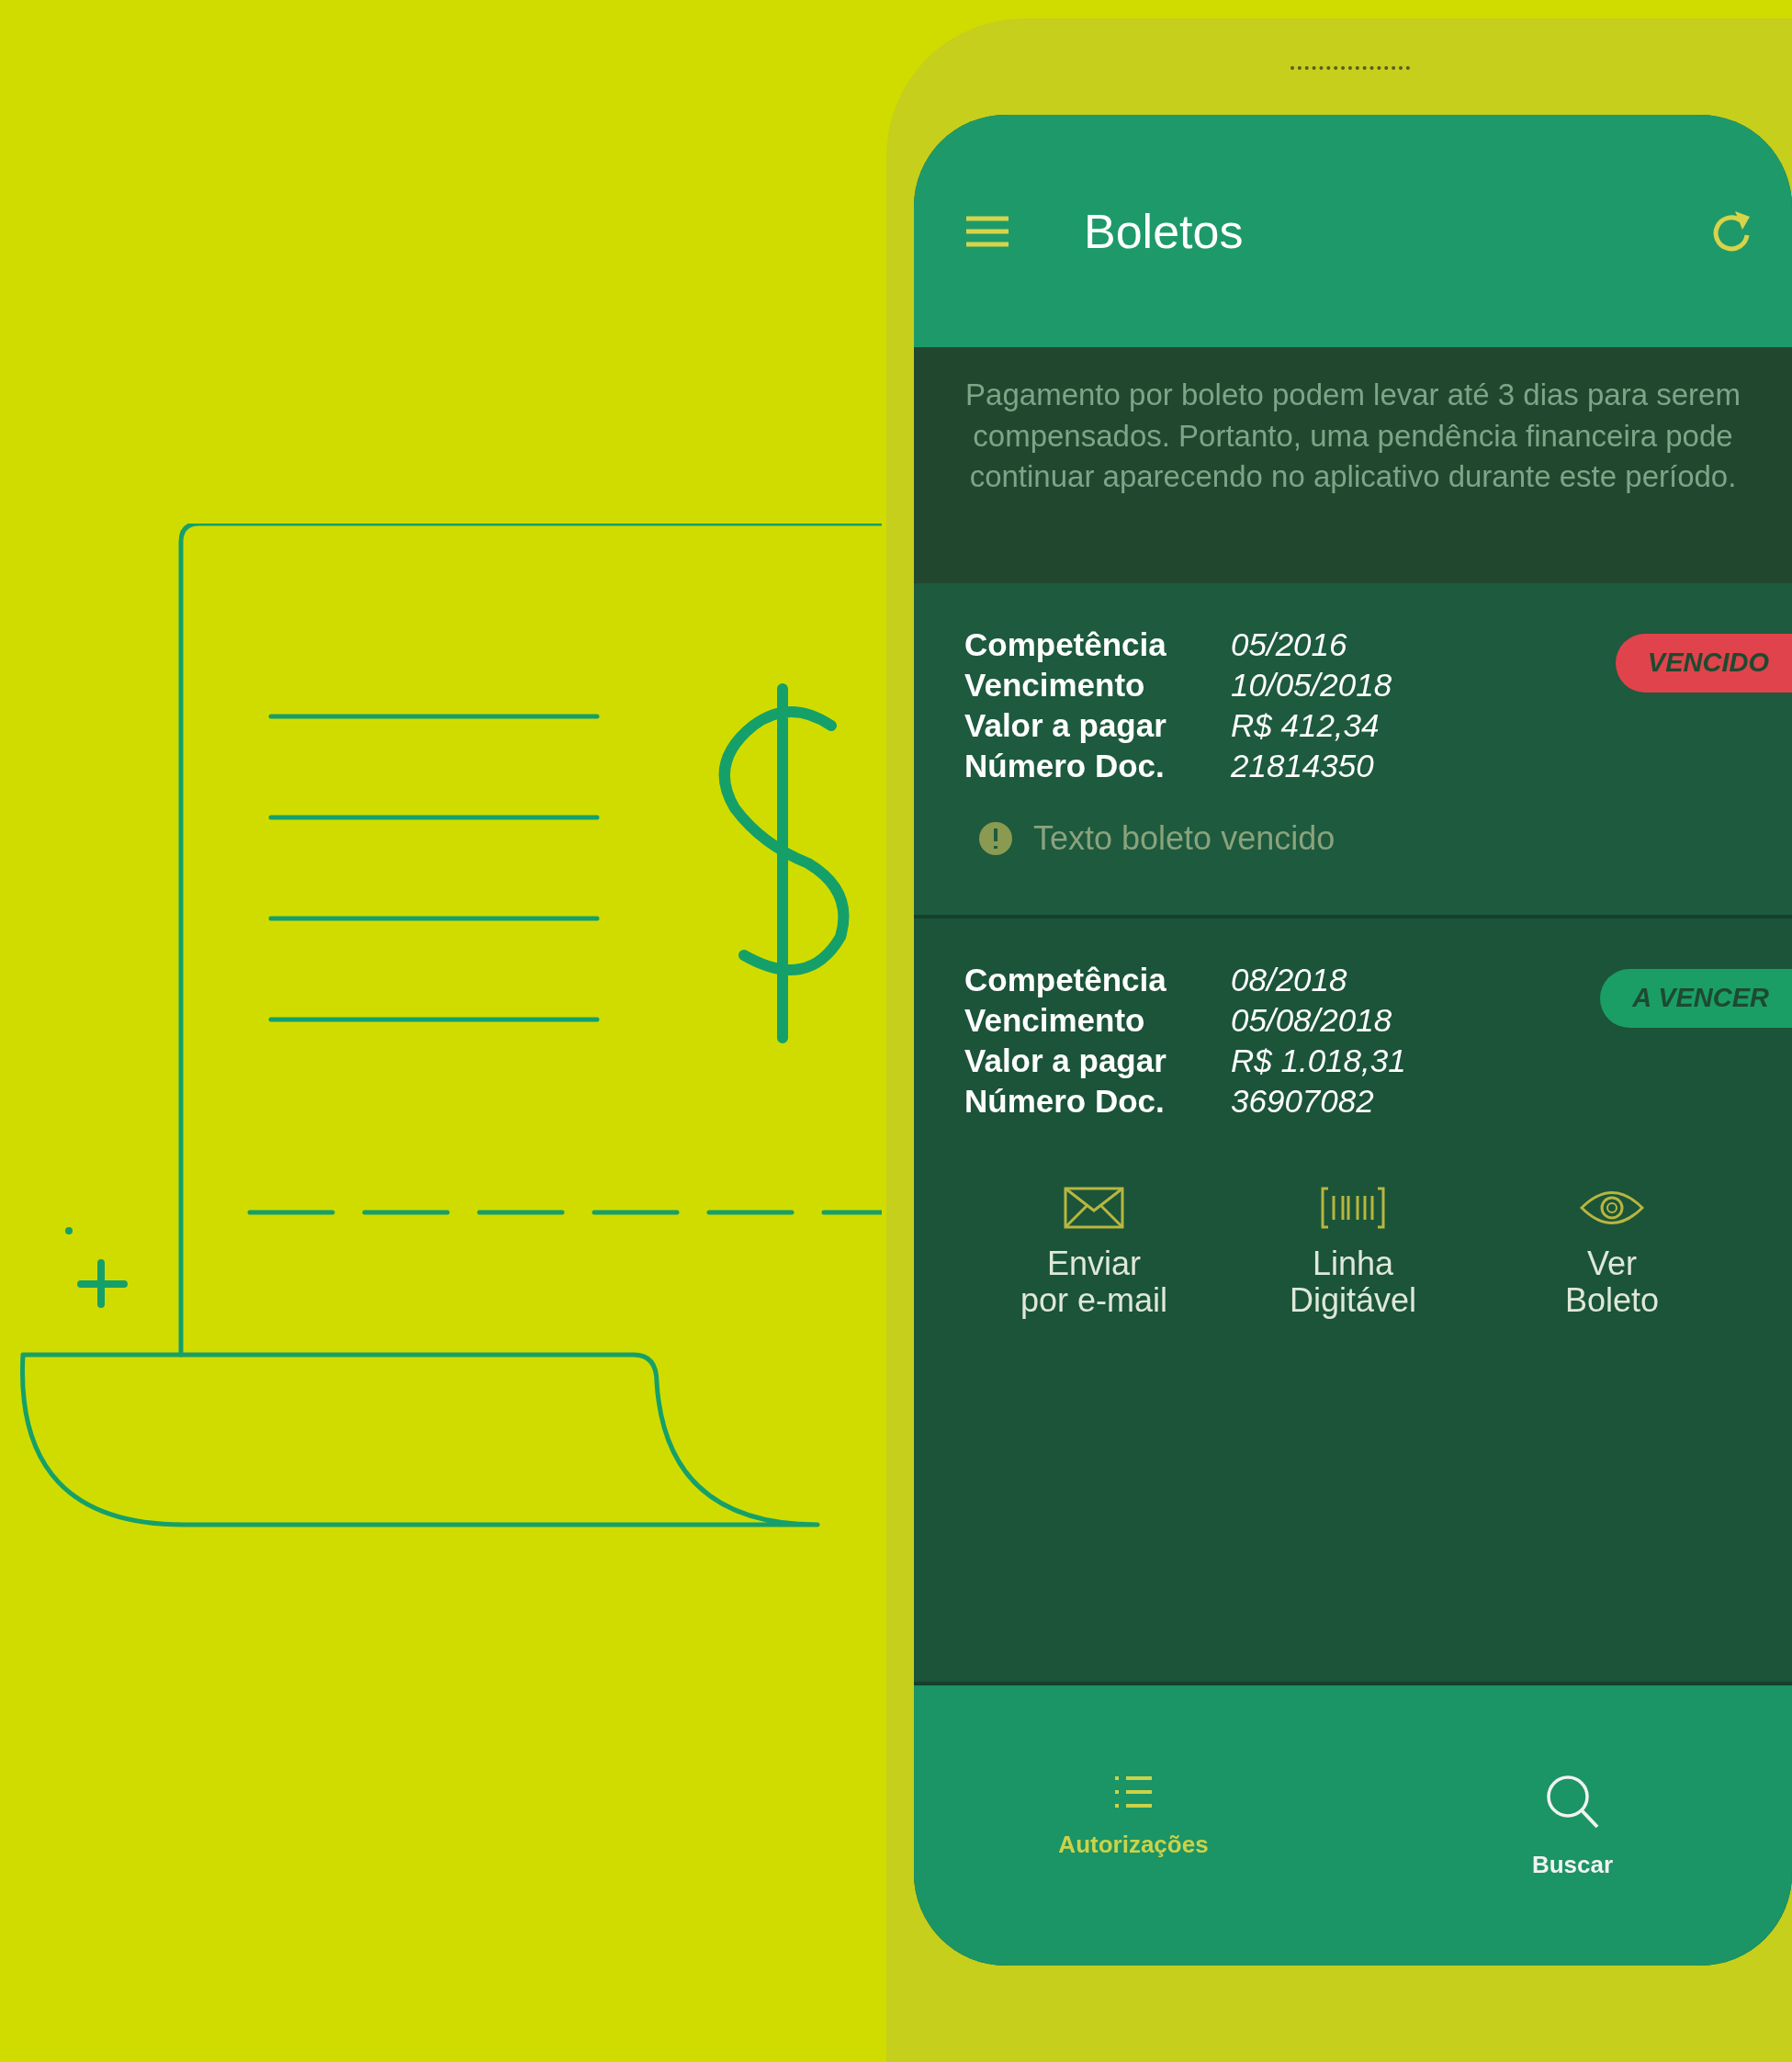  What do you see at coordinates (1611, 1253) in the screenshot?
I see `action-button: Ver Boleto` at bounding box center [1611, 1253].